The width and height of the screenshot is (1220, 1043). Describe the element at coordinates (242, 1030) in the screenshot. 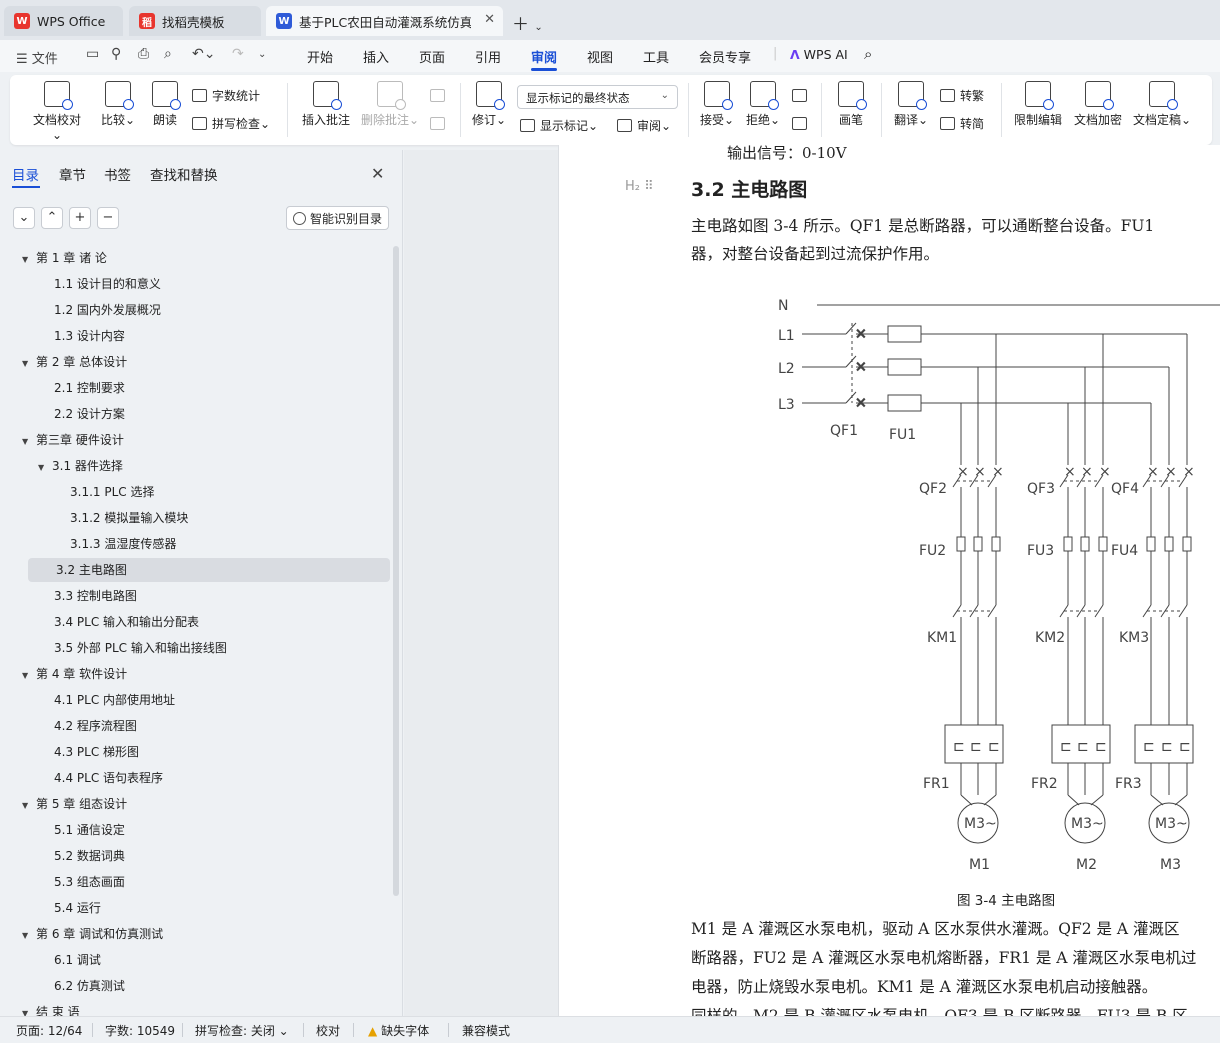

I see `spell-check-status: 拼写检查: 关闭 ⌄` at that location.